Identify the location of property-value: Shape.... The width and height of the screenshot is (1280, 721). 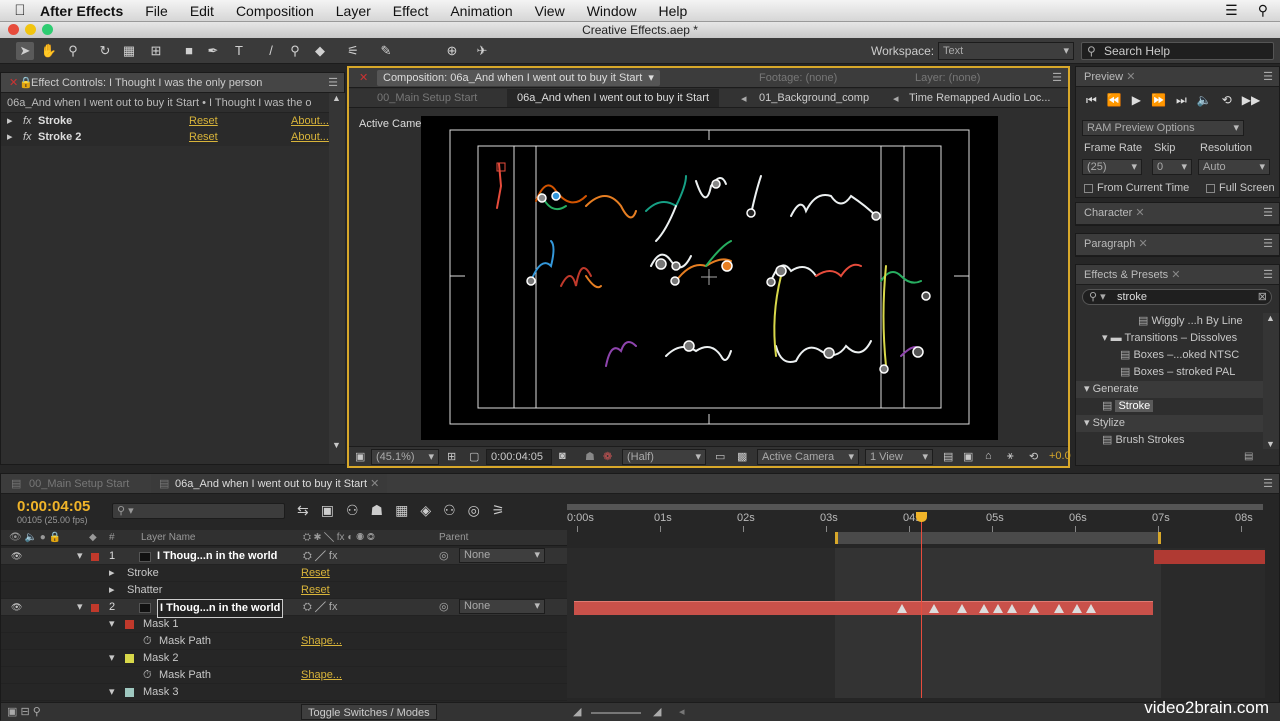
(321, 675).